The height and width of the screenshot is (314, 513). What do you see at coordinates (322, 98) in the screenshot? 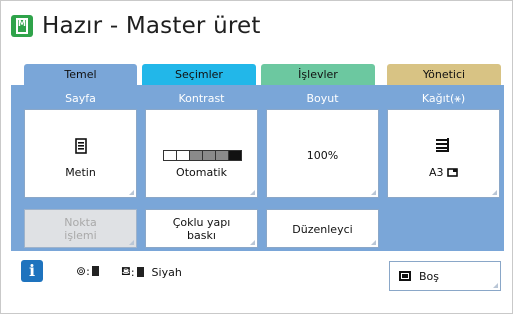
I see `boyut-label: Boyut` at bounding box center [322, 98].